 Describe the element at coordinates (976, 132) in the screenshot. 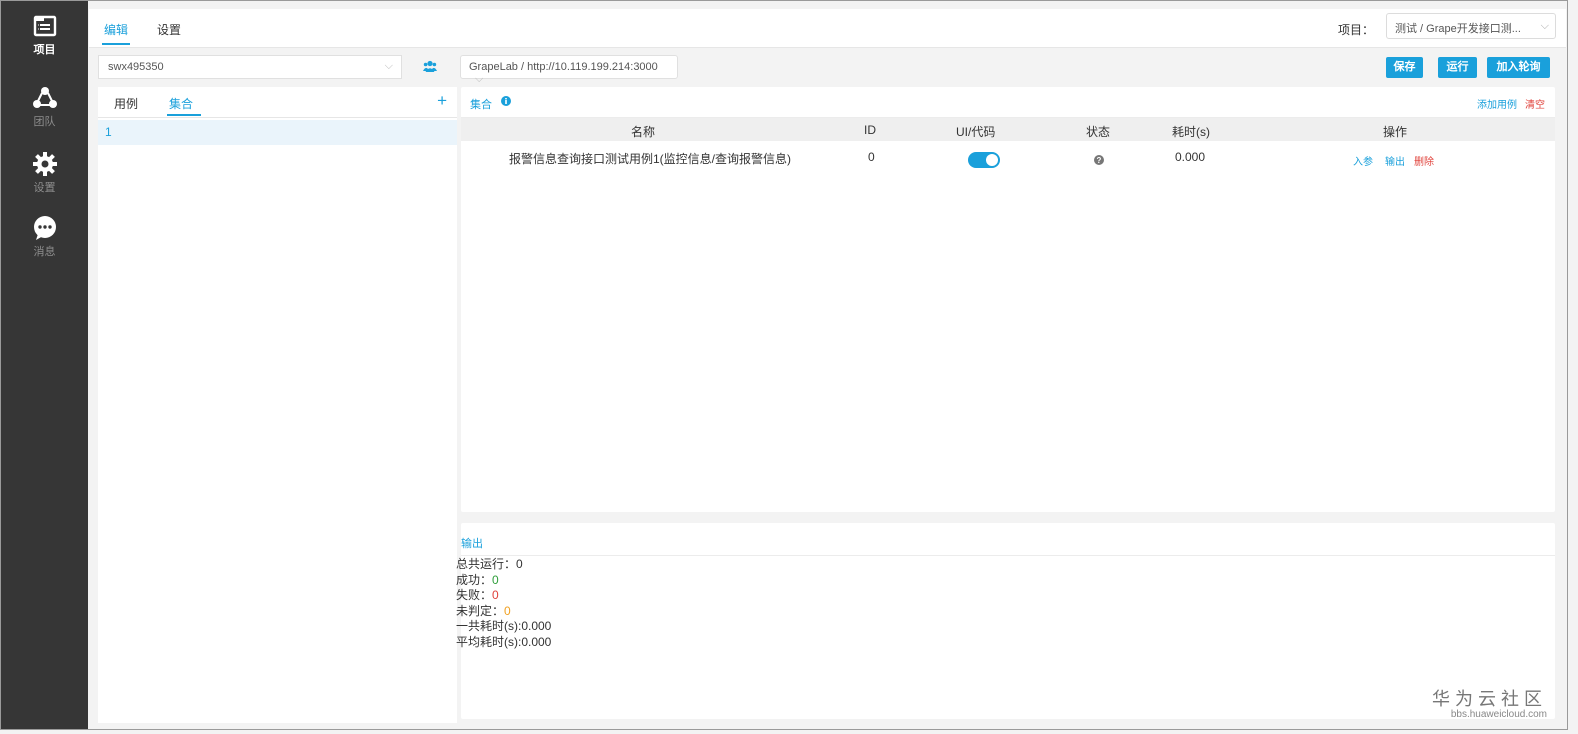

I see `column-ui-code: UI/代码` at that location.